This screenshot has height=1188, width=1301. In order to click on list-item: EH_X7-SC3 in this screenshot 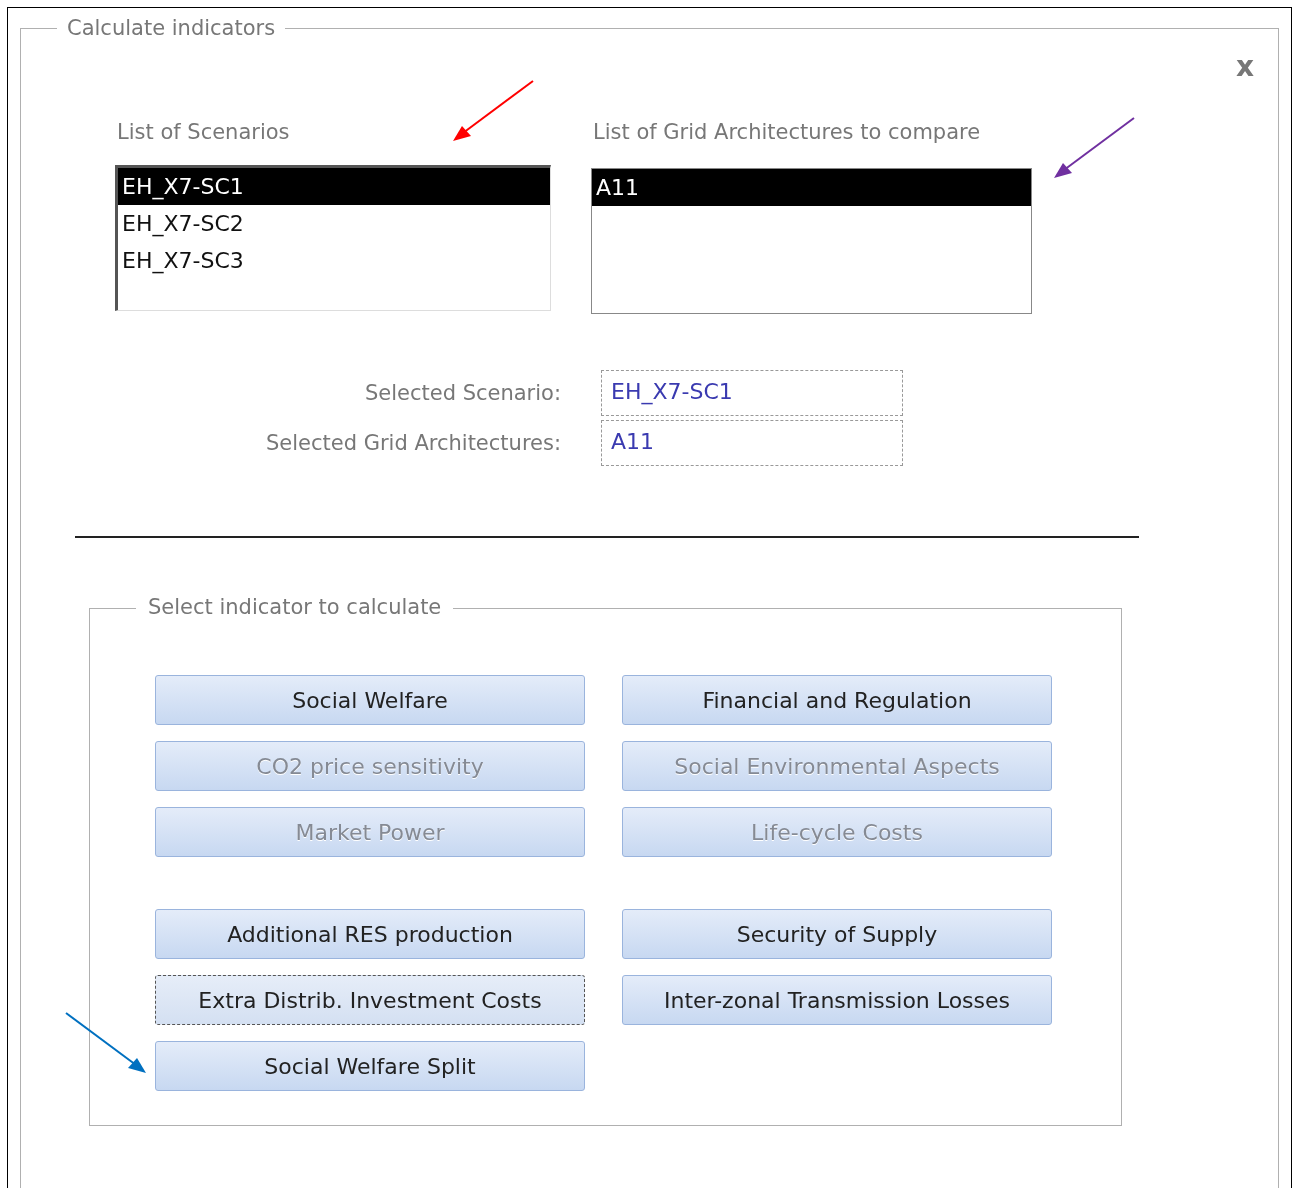, I will do `click(334, 260)`.